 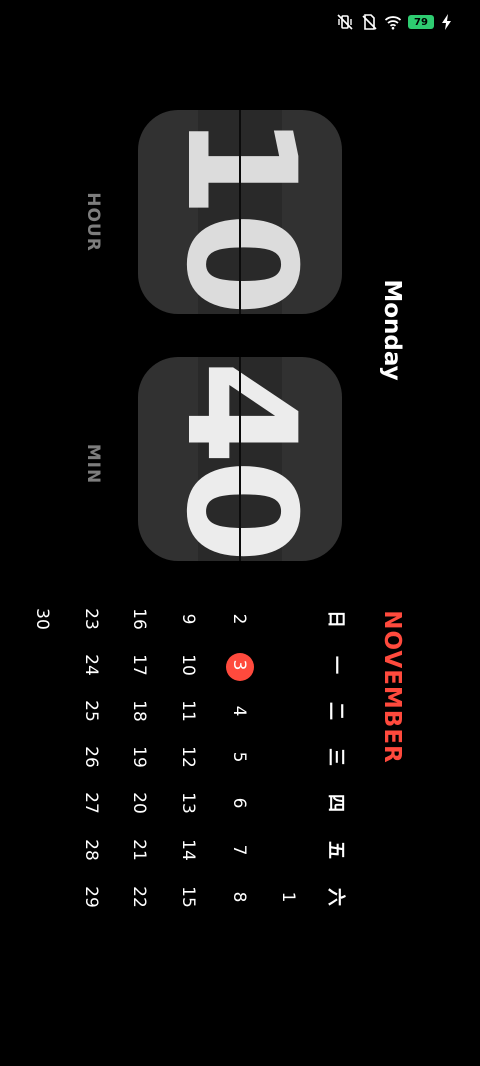 What do you see at coordinates (335, 619) in the screenshot?
I see `calendar-weekday-header: 日` at bounding box center [335, 619].